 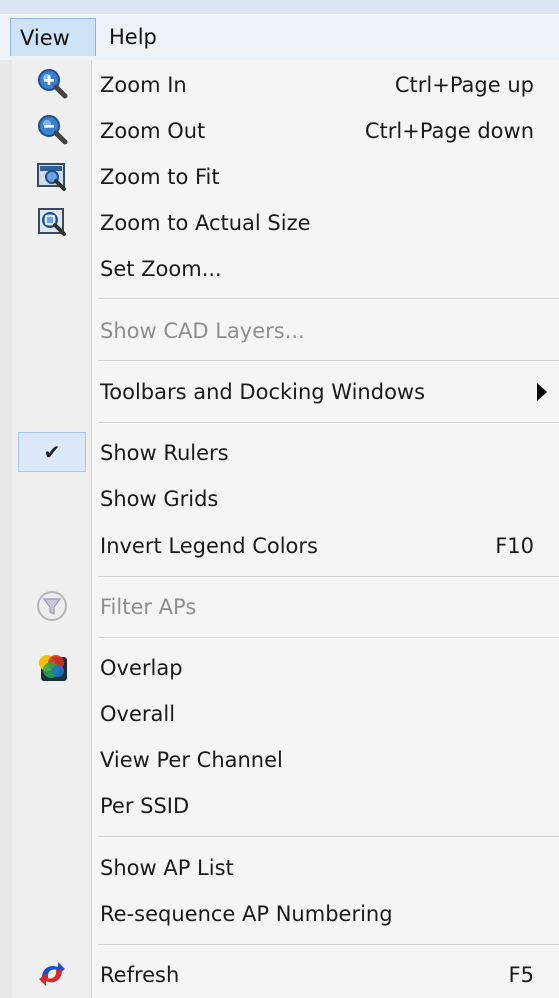 What do you see at coordinates (263, 392) in the screenshot?
I see `menu-item-label: Toolbars and Docking Windows` at bounding box center [263, 392].